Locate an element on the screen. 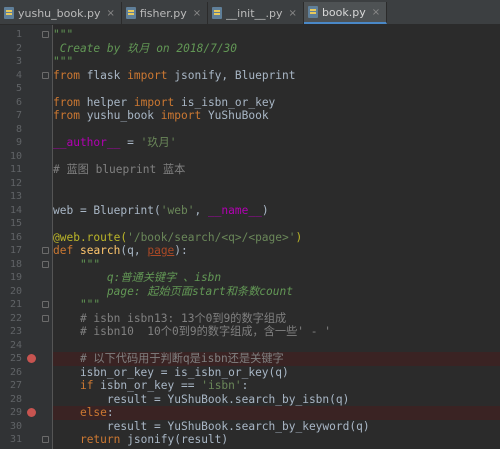 Image resolution: width=500 pixels, height=449 pixels. gutter-line: 11 is located at coordinates (26, 170).